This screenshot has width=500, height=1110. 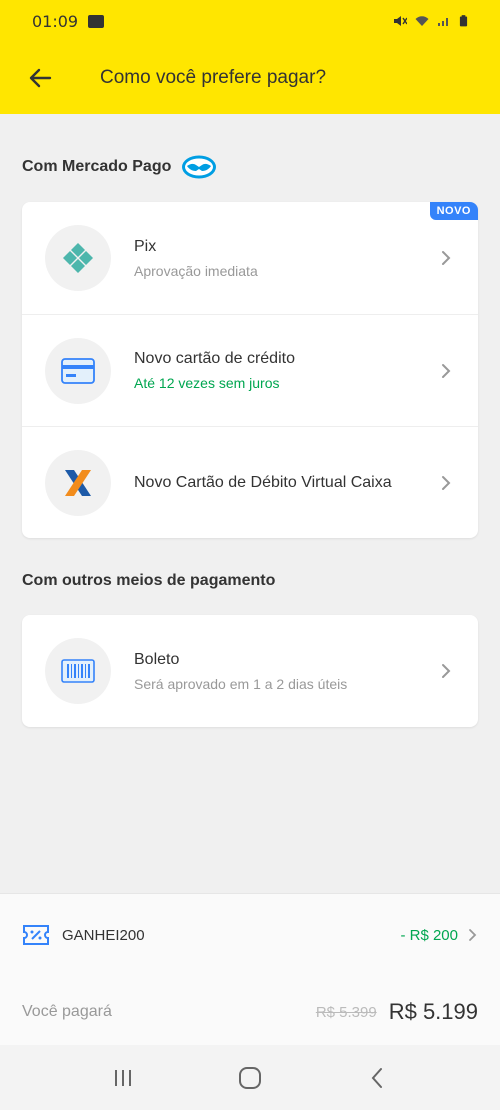 What do you see at coordinates (250, 1012) in the screenshot?
I see `total-row: Você pagará R$ 5.399 R$ 5.199` at bounding box center [250, 1012].